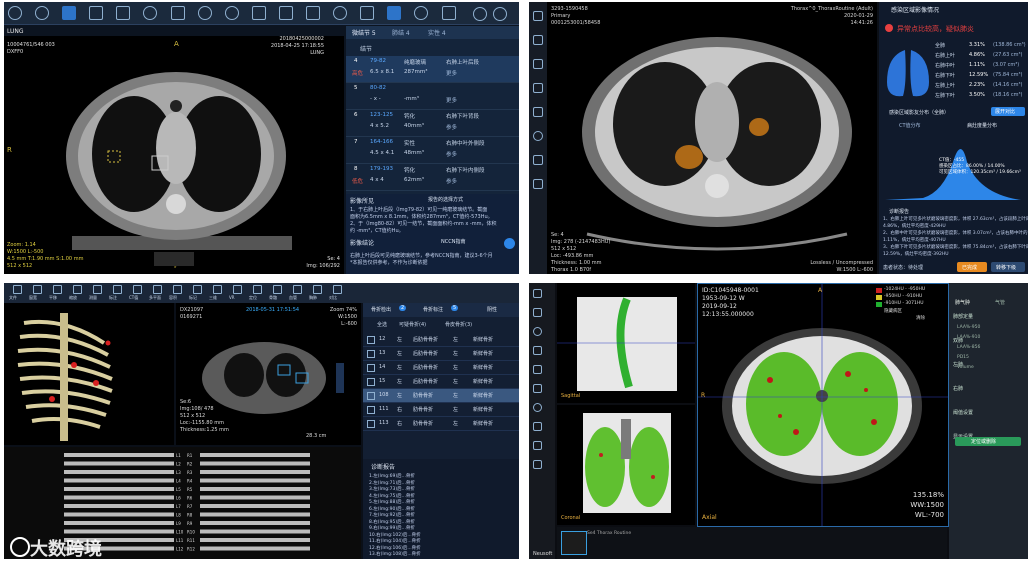  I want to click on toolbar-button: 标注, so click(117, 293).